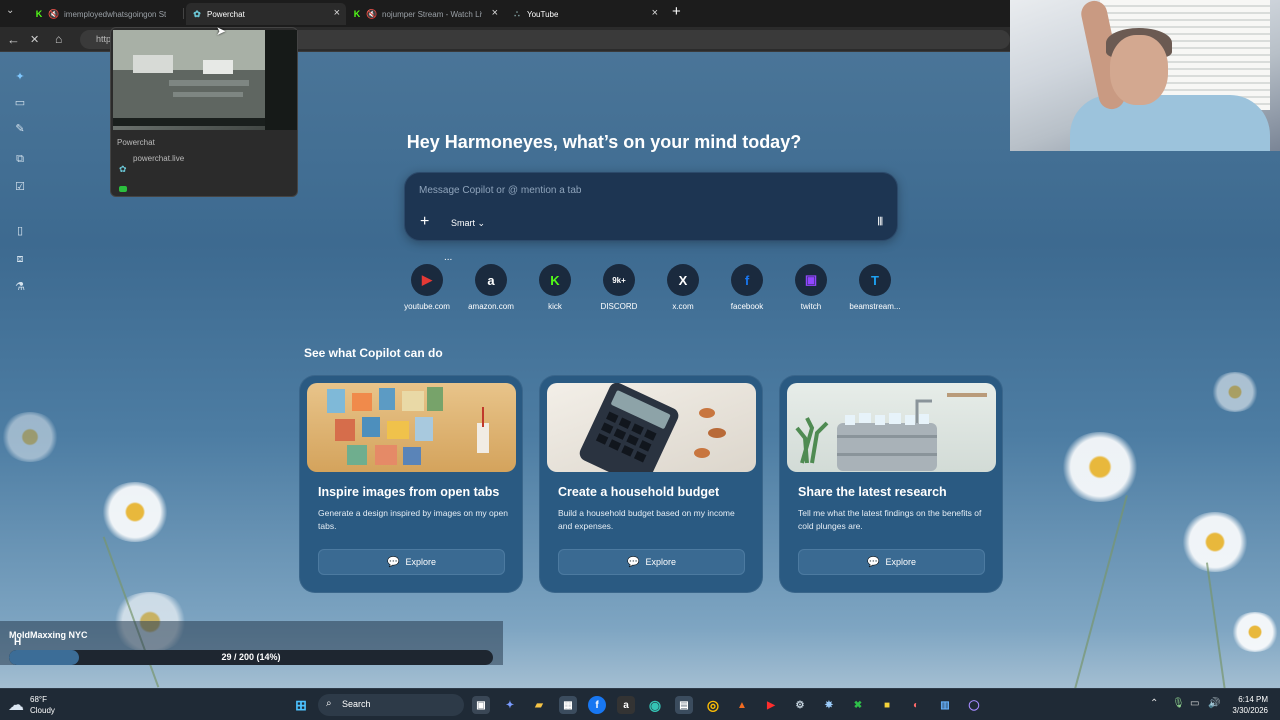  What do you see at coordinates (858, 705) in the screenshot?
I see `xbox-icon: ✖` at bounding box center [858, 705].